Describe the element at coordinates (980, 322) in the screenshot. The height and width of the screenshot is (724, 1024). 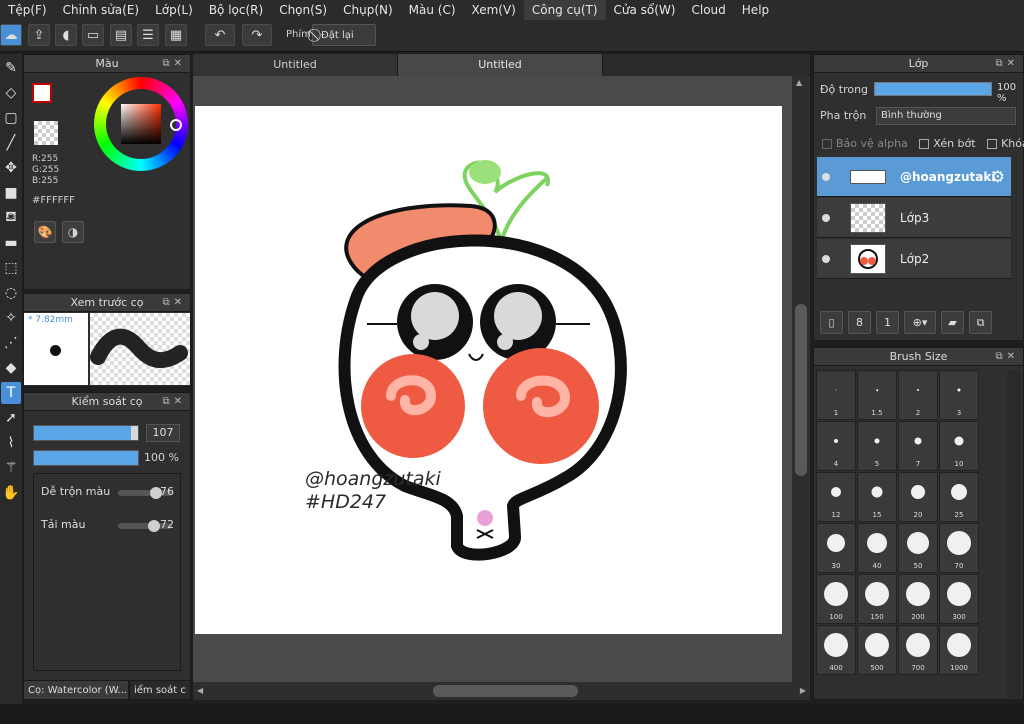
I see `duplicate-icon: ⧉` at that location.